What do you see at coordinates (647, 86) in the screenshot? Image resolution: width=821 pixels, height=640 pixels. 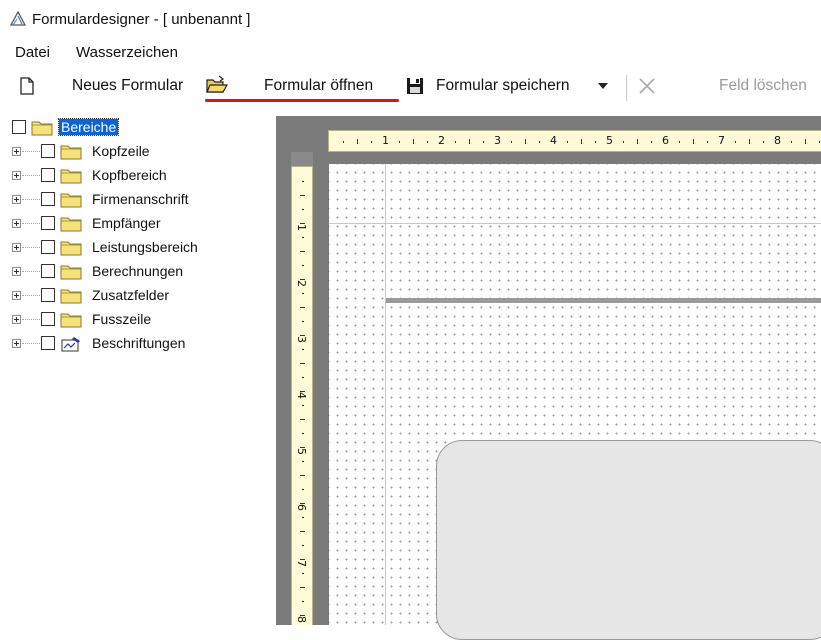 I see `close-icon` at bounding box center [647, 86].